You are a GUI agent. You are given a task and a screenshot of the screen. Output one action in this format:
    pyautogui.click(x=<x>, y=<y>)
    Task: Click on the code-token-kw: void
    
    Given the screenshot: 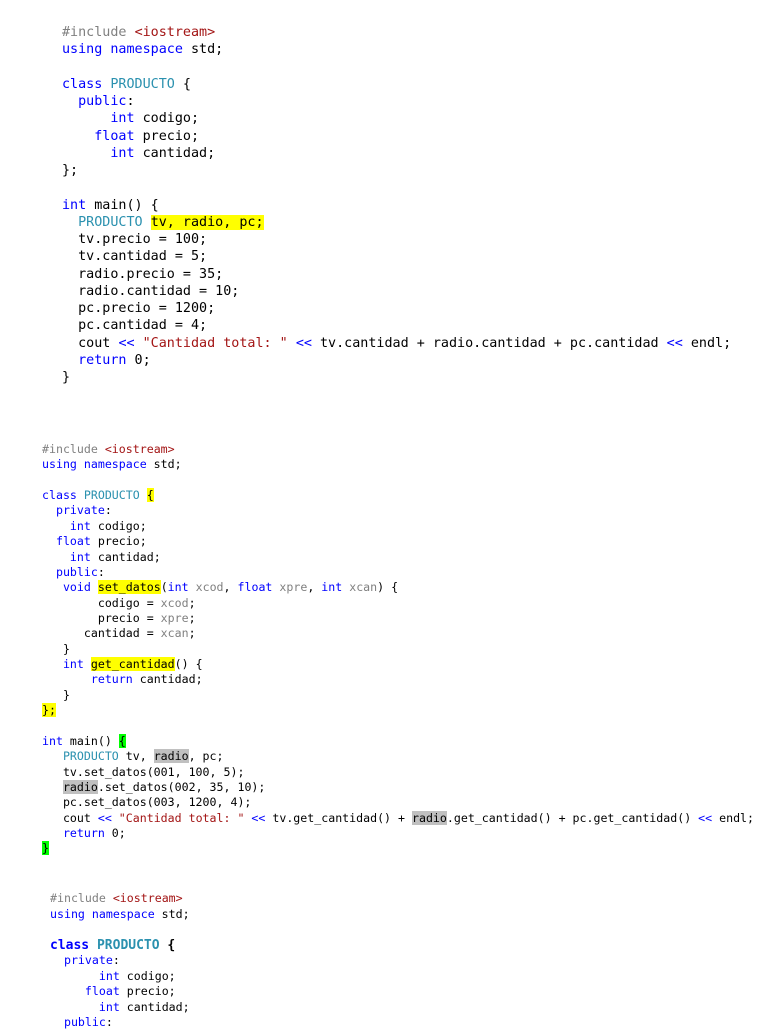 What is the action you would take?
    pyautogui.click(x=66, y=587)
    